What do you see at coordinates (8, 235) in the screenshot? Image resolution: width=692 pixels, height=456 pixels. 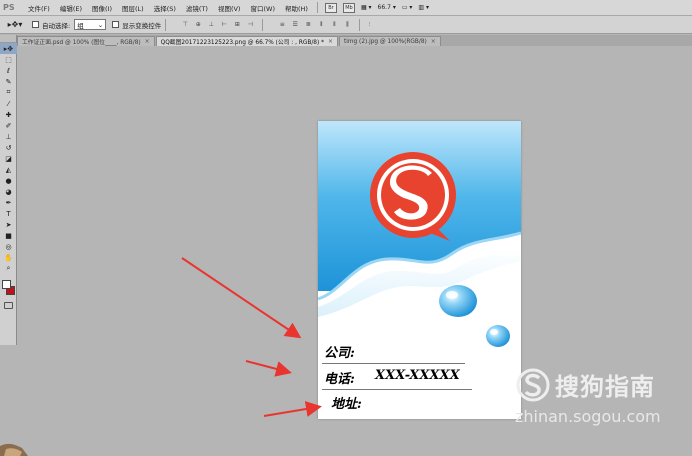 I see `shape-tool-icon: ■` at bounding box center [8, 235].